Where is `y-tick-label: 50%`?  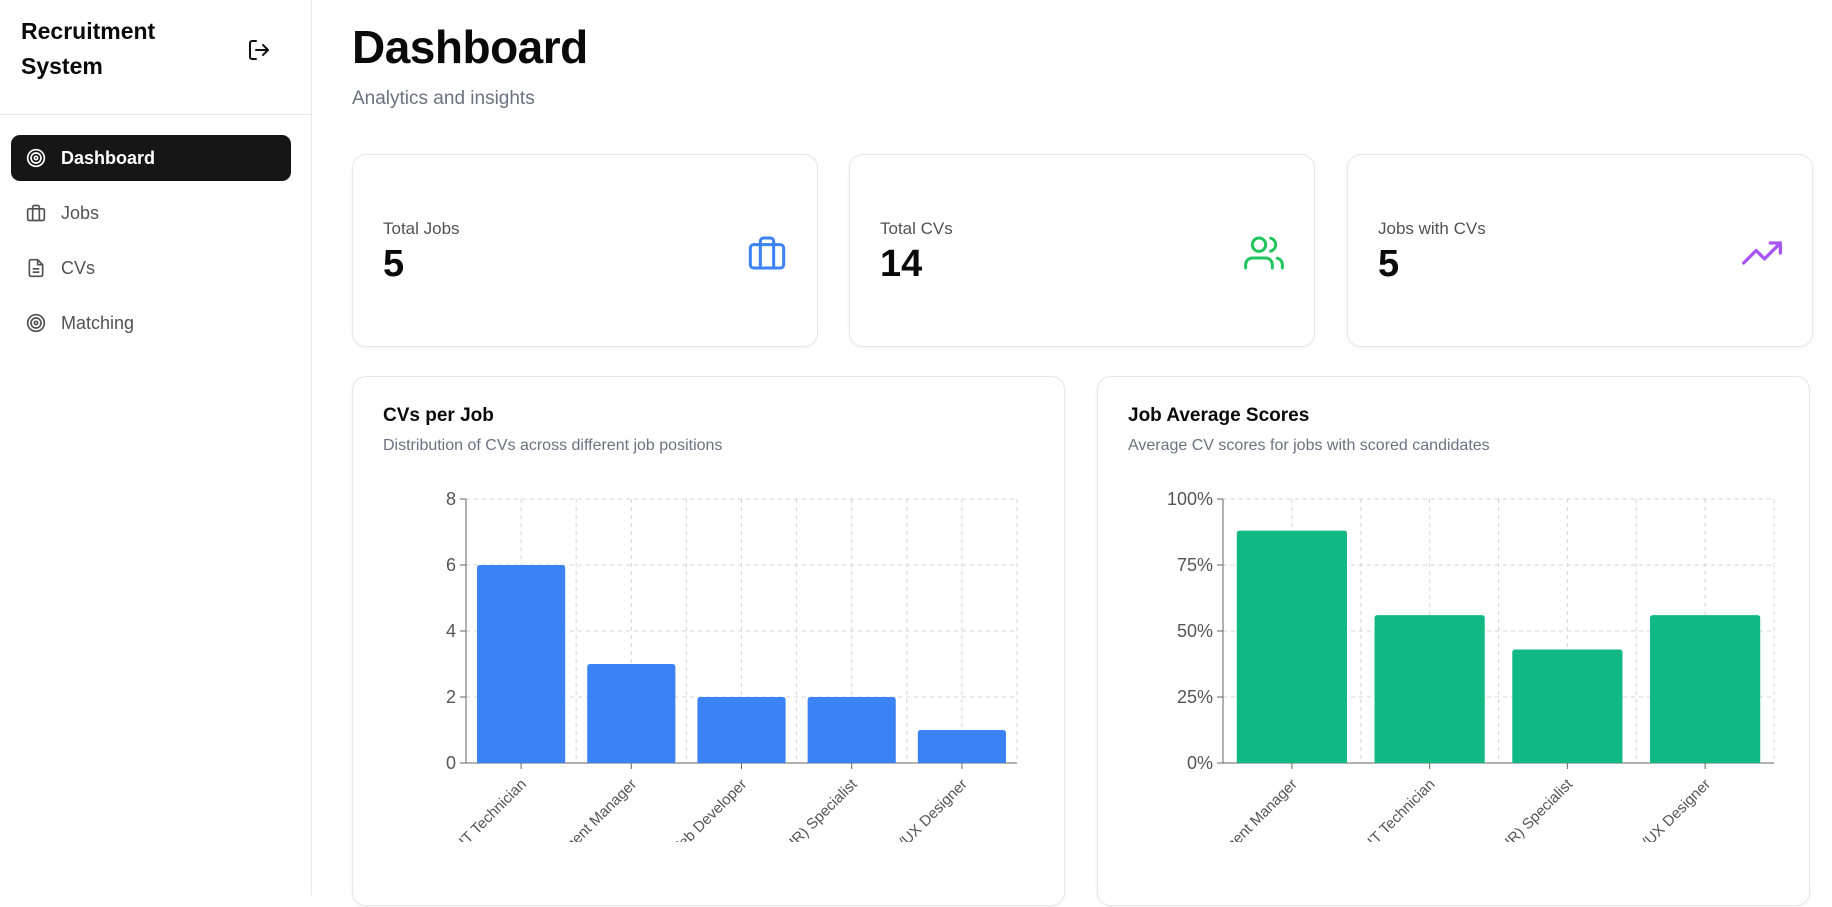 y-tick-label: 50% is located at coordinates (1195, 631).